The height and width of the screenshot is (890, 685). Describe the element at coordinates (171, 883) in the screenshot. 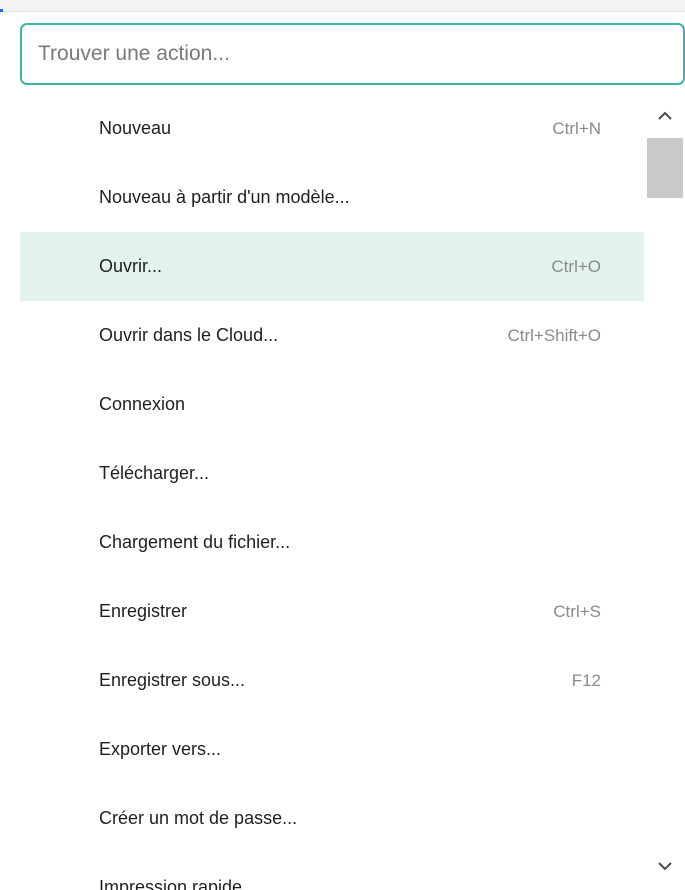

I see `action-item-label: Impression rapide` at that location.